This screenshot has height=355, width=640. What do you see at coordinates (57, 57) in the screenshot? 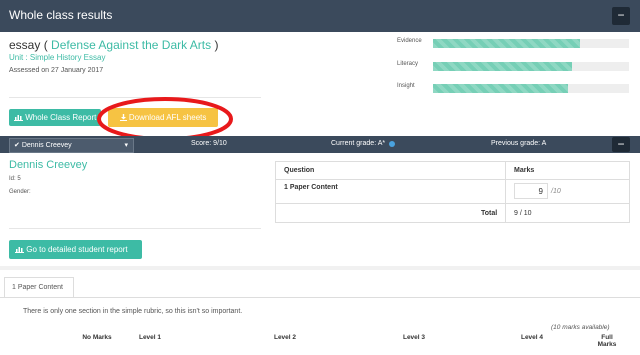
I see `unit-link: Unit : Simple History Essay` at bounding box center [57, 57].